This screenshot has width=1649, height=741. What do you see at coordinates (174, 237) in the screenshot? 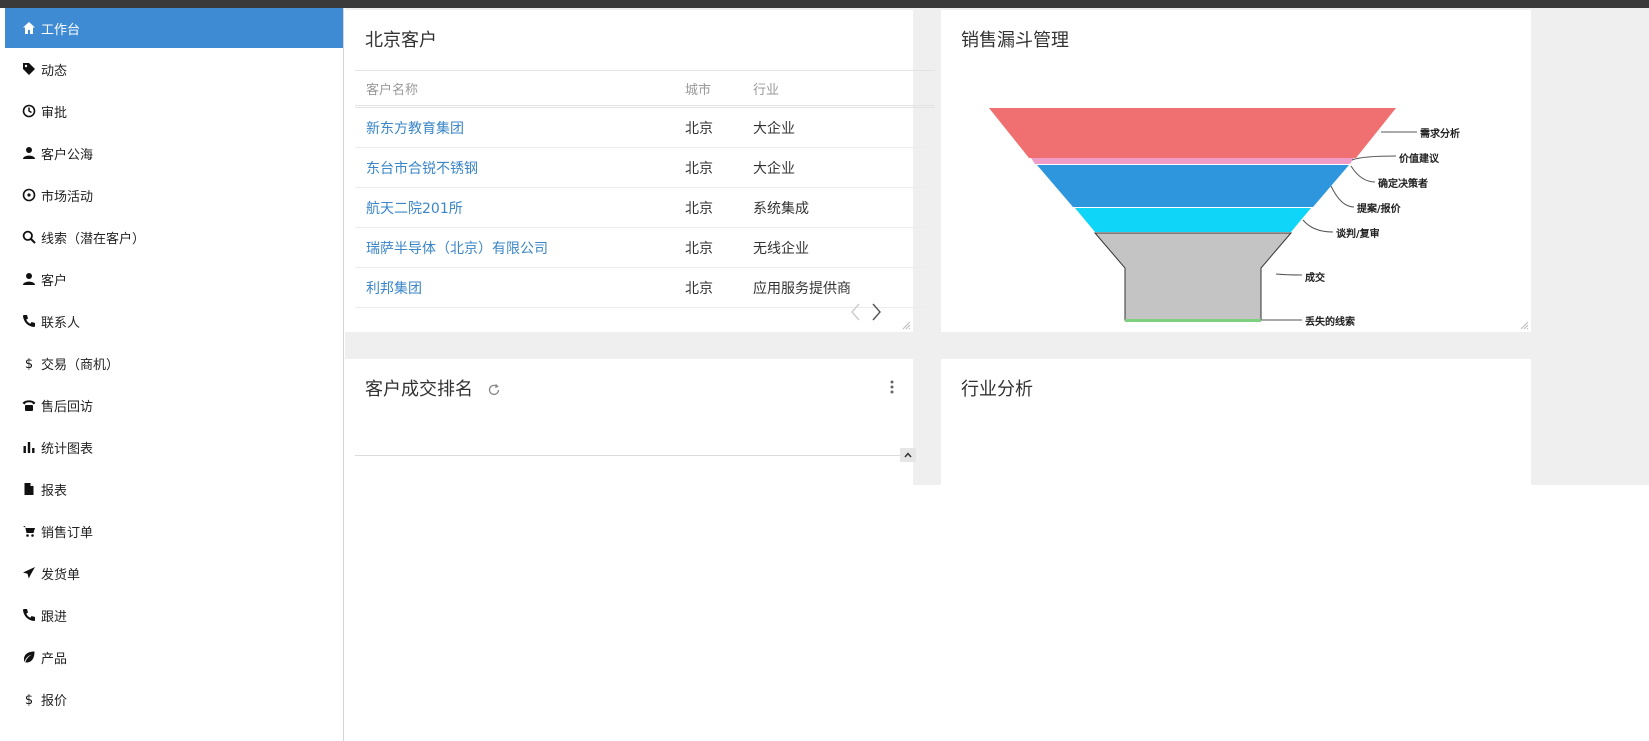
I see `sidebar-item-5: 线索（潜在客户）` at bounding box center [174, 237].